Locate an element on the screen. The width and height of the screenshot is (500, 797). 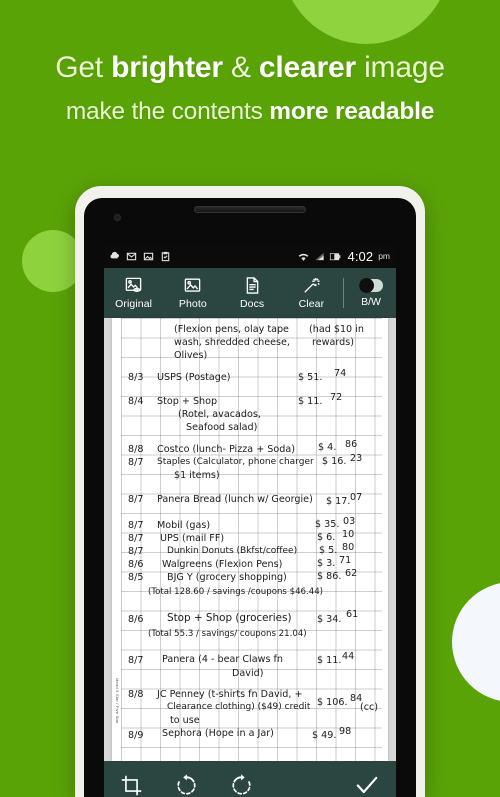
hand-cents: 62 is located at coordinates (351, 573).